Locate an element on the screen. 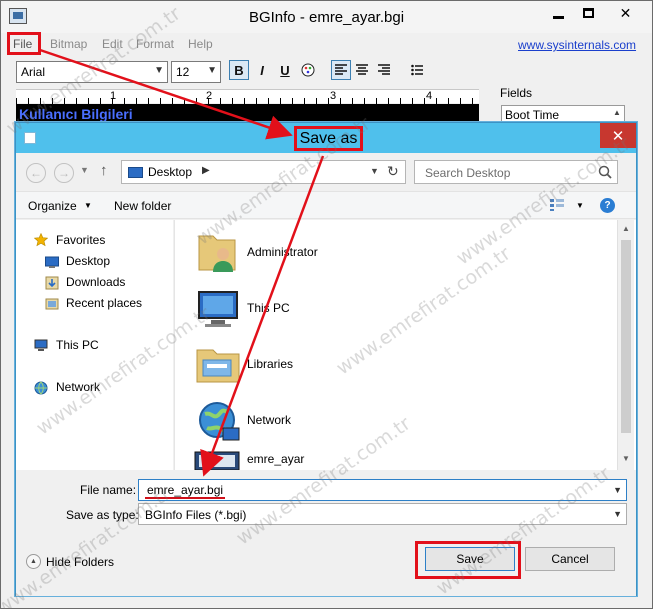 Image resolution: width=653 pixels, height=609 pixels. font-size-value: 12 is located at coordinates (183, 72).